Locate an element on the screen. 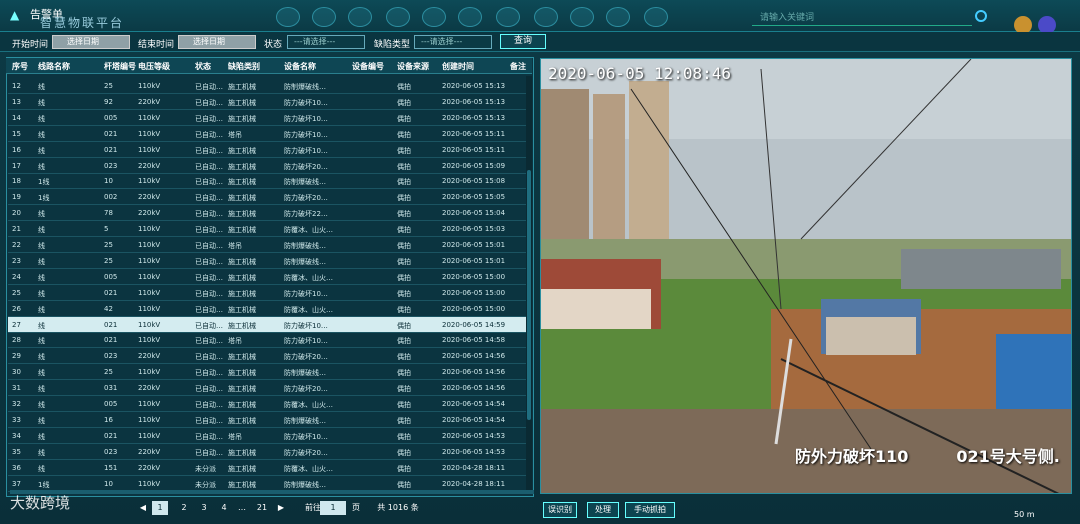  prev-page-icon: ◀ is located at coordinates (143, 508).